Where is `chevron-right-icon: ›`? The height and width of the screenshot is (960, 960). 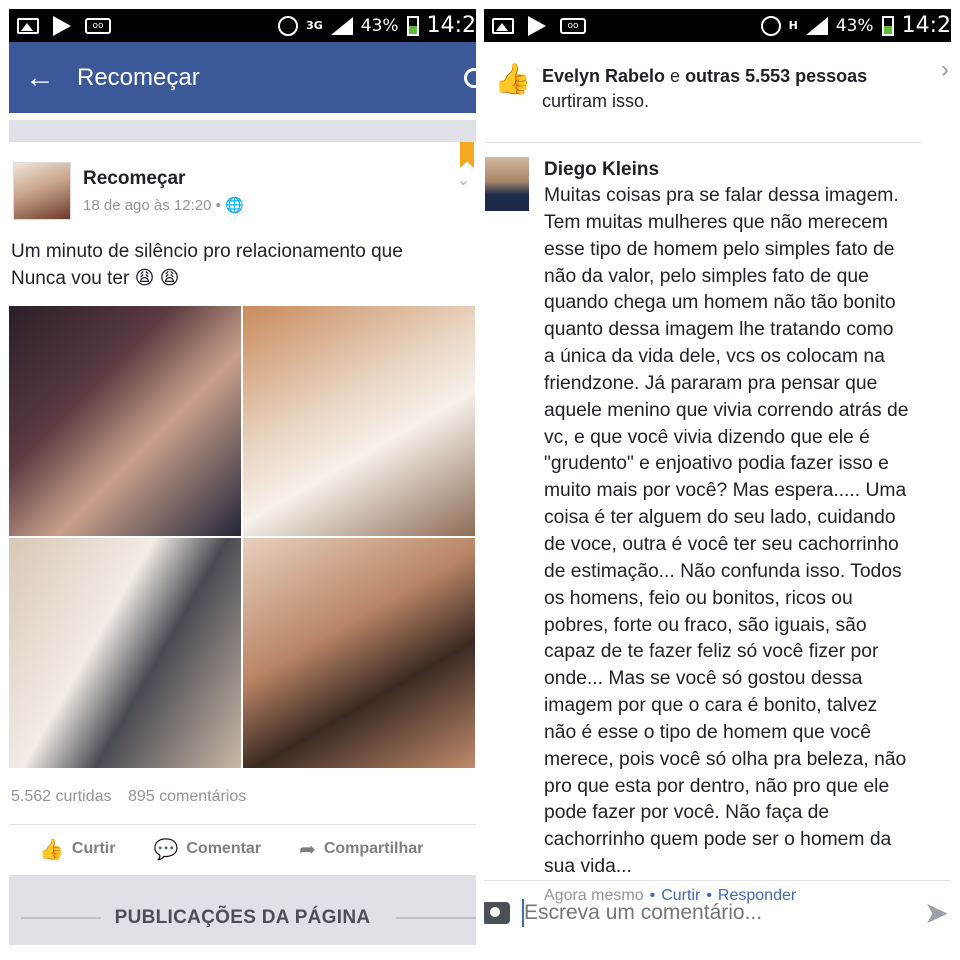 chevron-right-icon: › is located at coordinates (945, 70).